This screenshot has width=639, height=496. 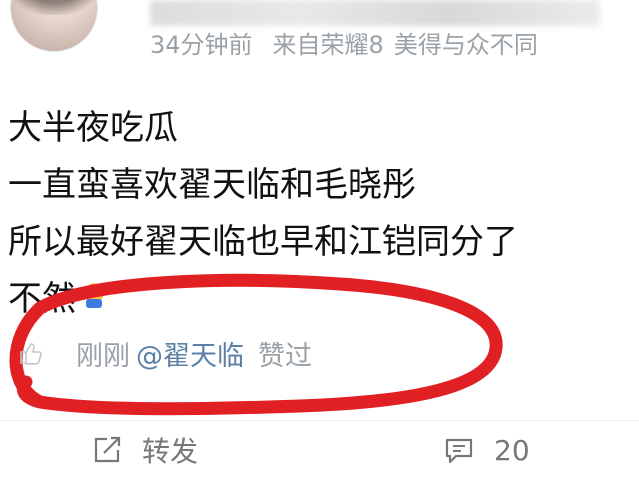 What do you see at coordinates (318, 299) in the screenshot?
I see `content-line: 不然` at bounding box center [318, 299].